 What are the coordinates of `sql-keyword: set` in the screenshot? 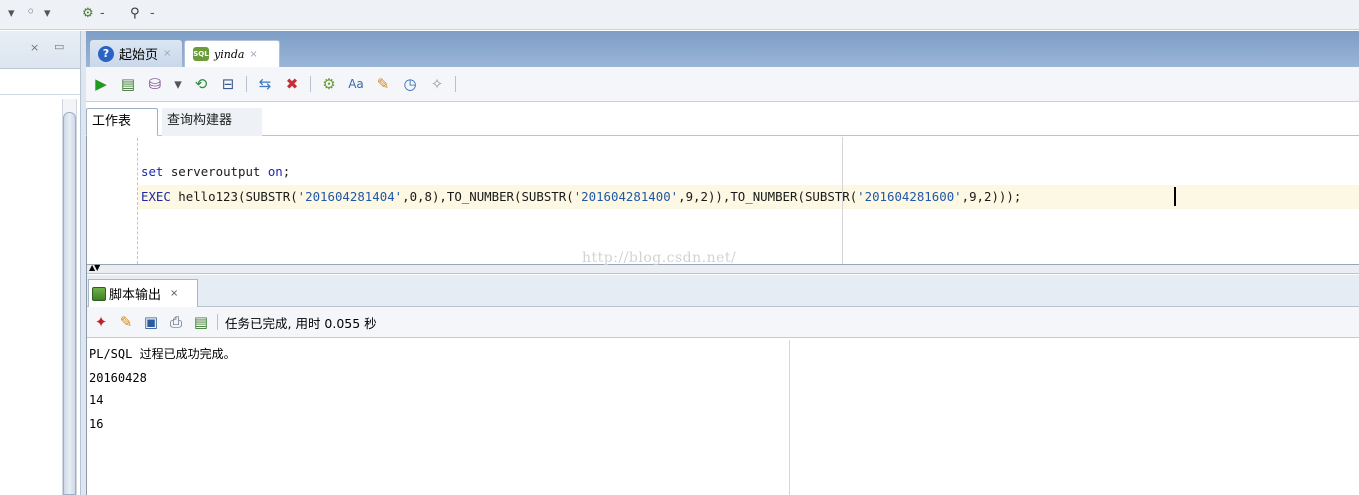 It's located at (152, 171).